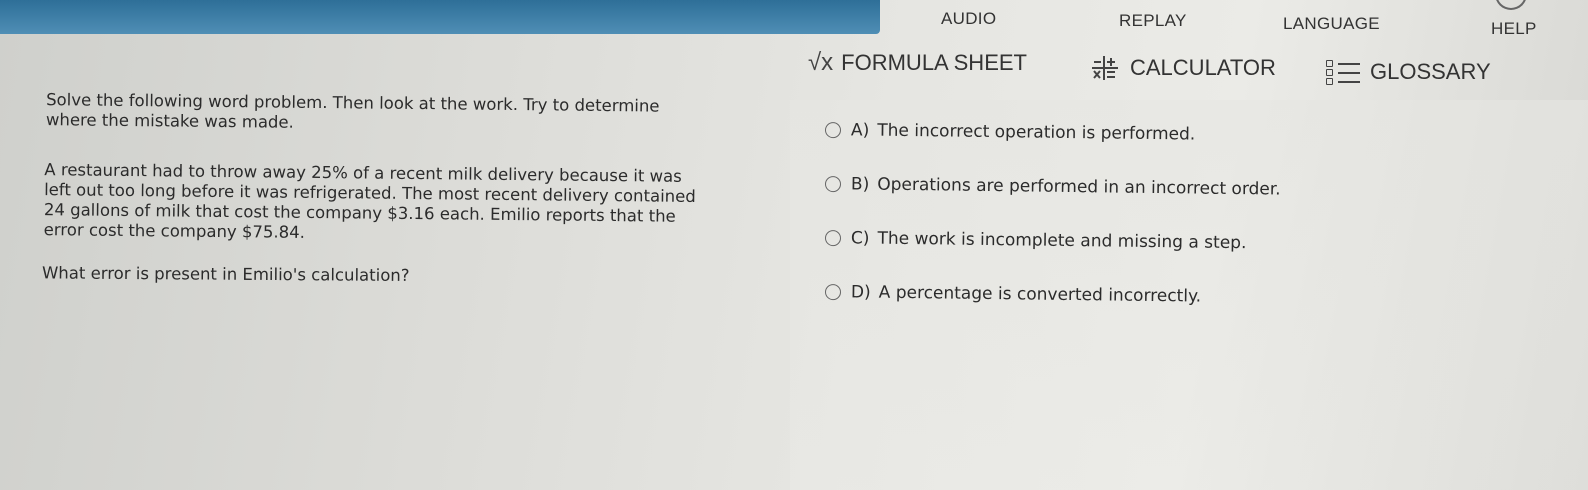 The height and width of the screenshot is (490, 1588). I want to click on choice-letter: B), so click(860, 184).